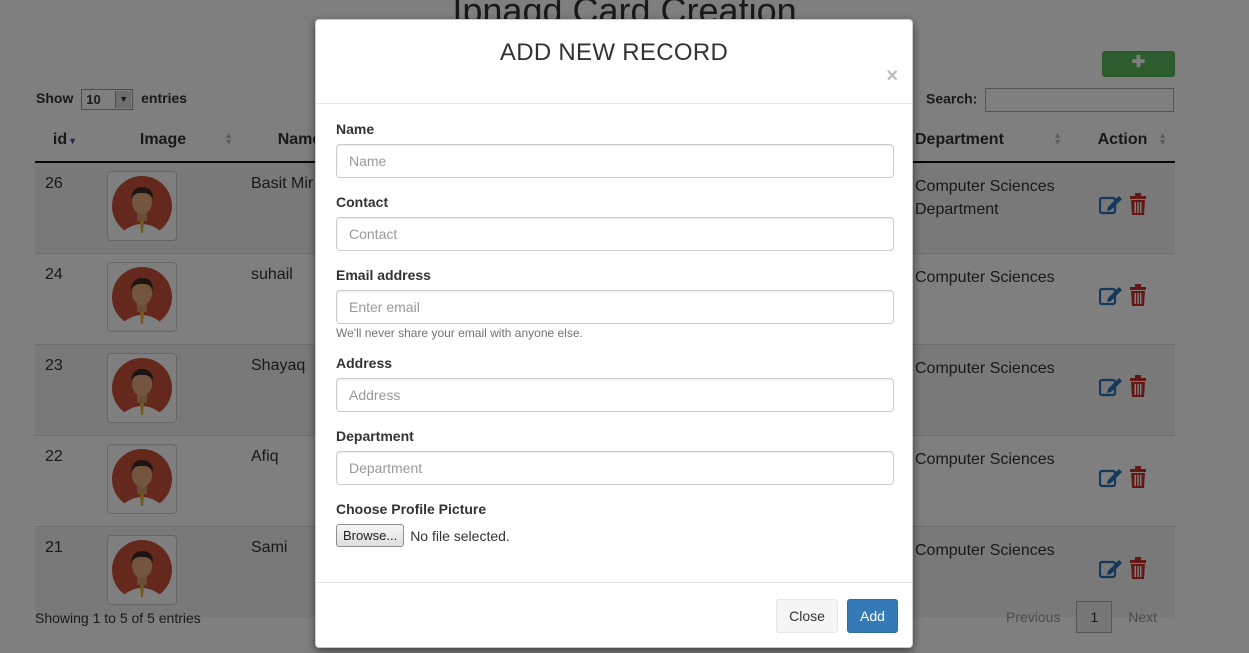 This screenshot has width=1249, height=653. Describe the element at coordinates (615, 307) in the screenshot. I see `email-input: Enter email` at that location.